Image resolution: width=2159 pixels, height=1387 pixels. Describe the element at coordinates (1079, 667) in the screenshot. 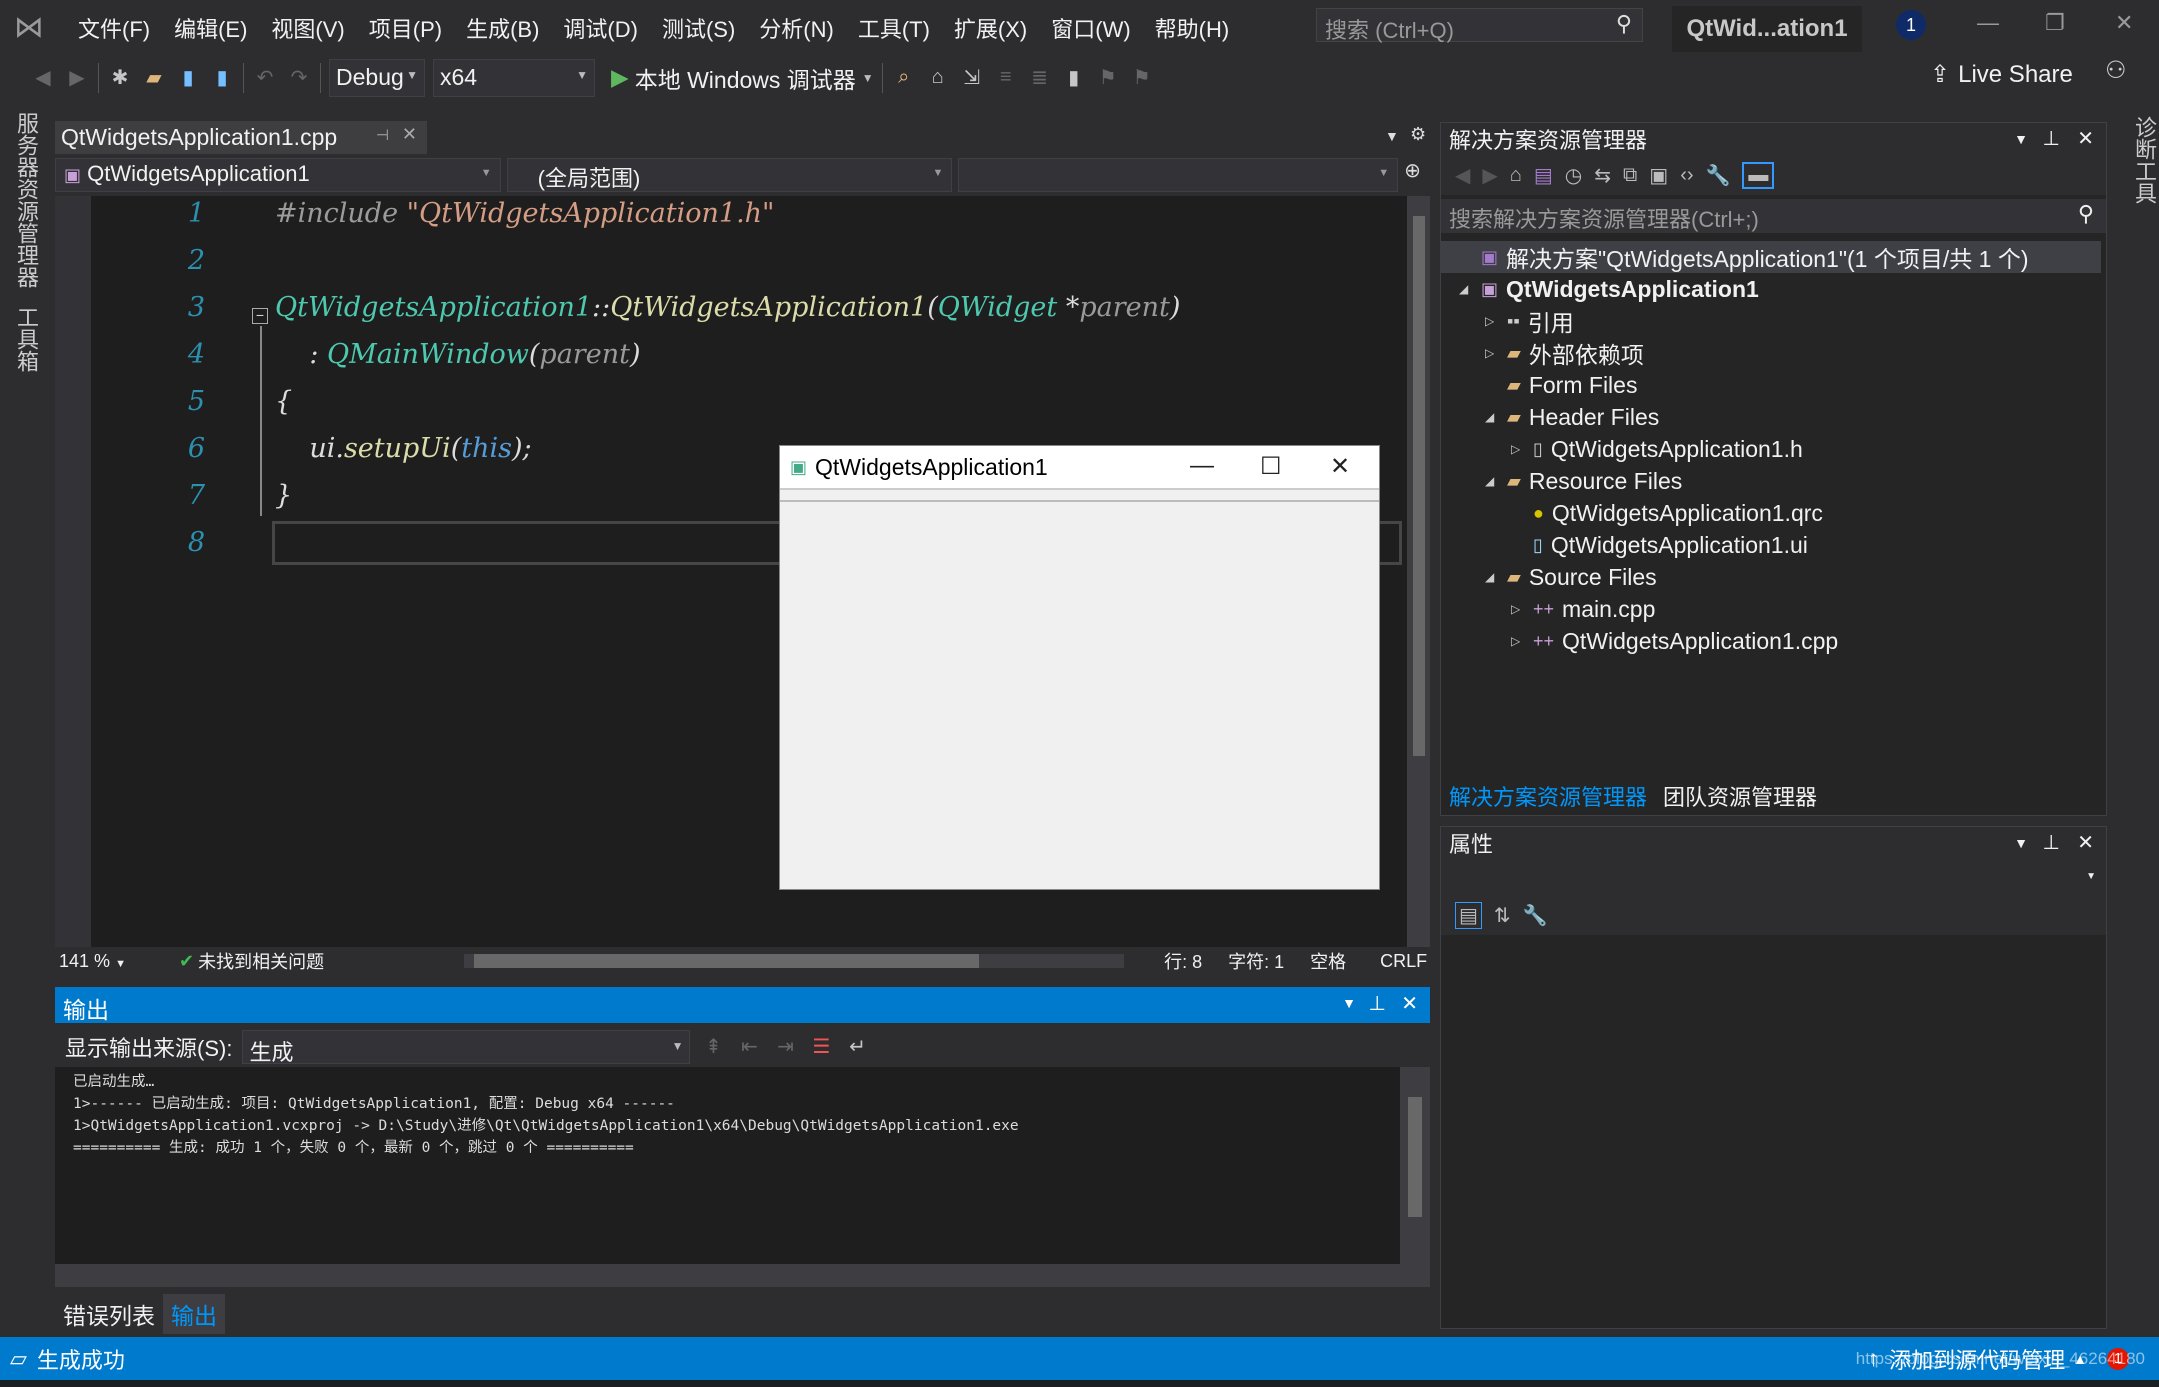

I see `qt-application-window: ▣ QtWidgetsApplication1 — ☐ ✕` at that location.